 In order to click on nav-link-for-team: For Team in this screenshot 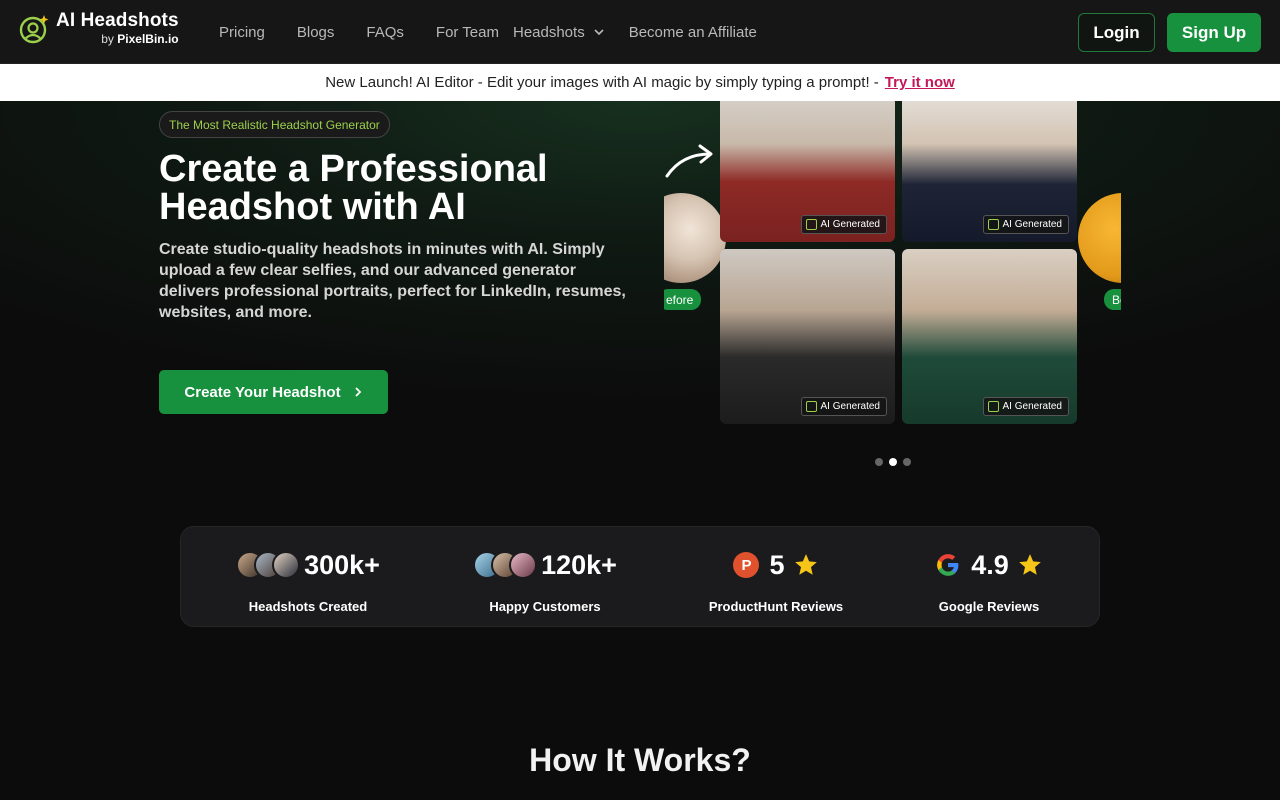, I will do `click(467, 32)`.